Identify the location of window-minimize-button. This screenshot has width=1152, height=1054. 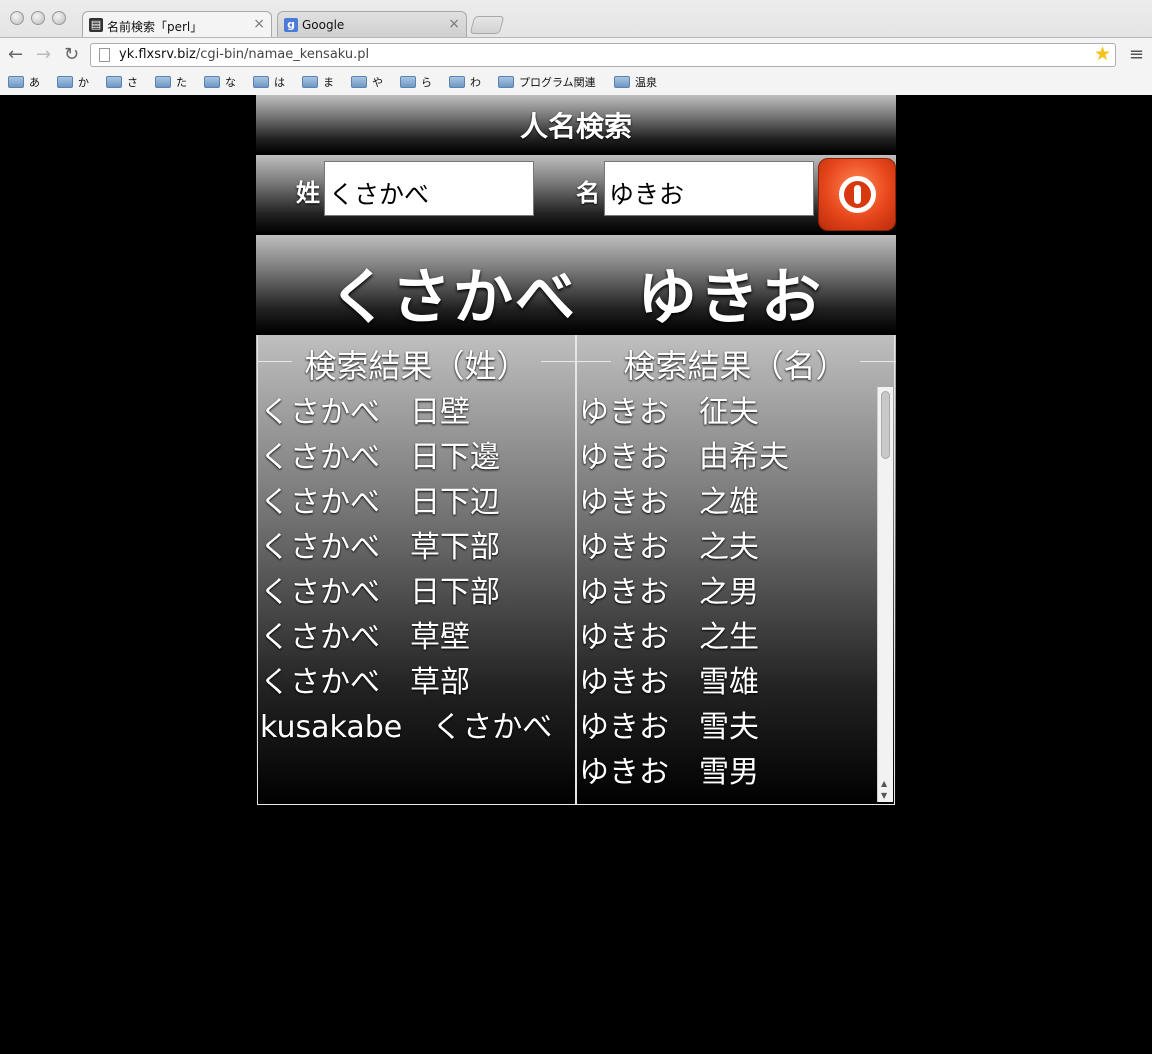
(38, 18).